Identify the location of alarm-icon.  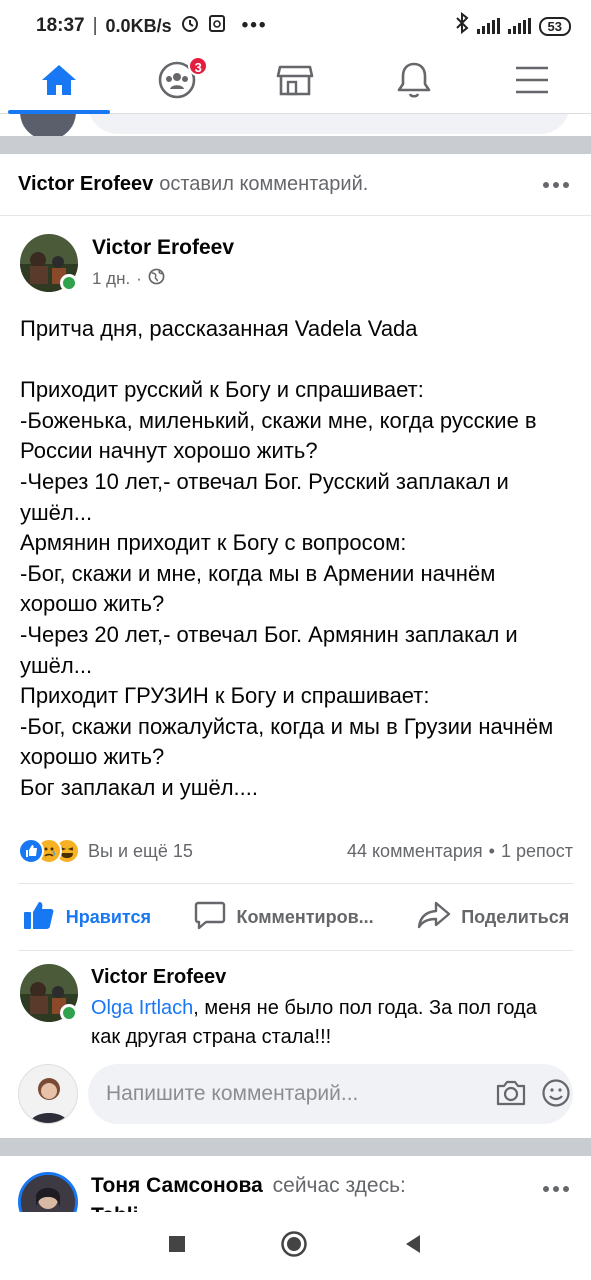
(190, 26).